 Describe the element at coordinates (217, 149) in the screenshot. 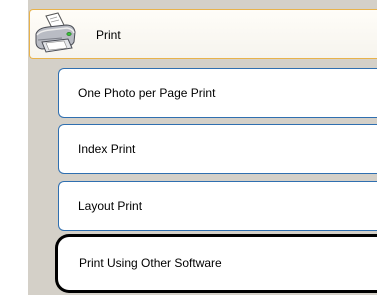

I see `menu-item-index-print: Index Print` at that location.